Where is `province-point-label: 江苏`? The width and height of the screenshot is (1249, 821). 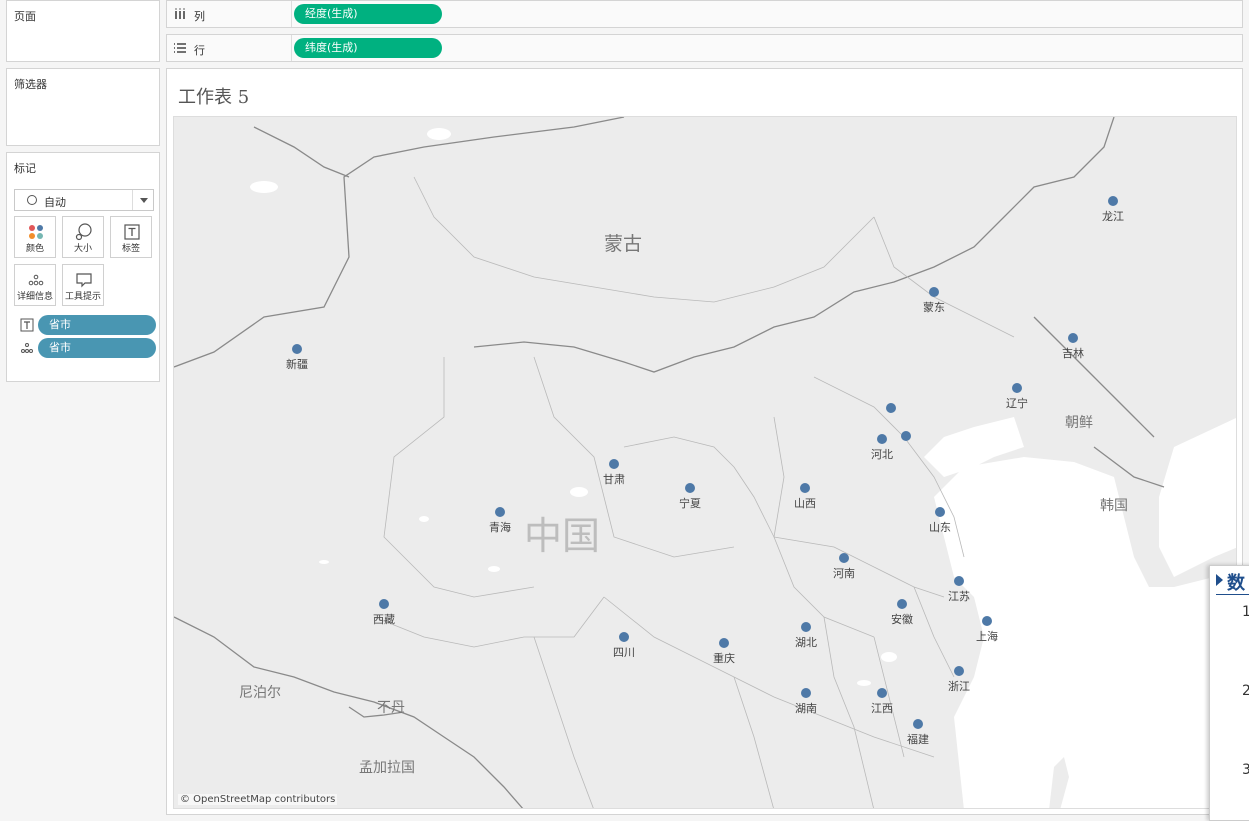
province-point-label: 江苏 is located at coordinates (959, 596).